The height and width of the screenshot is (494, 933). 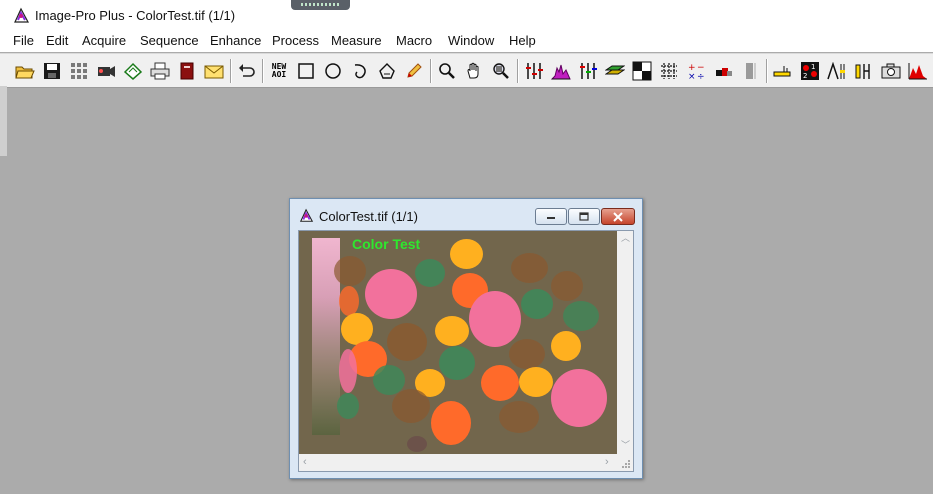 I want to click on email-envelope-icon, so click(x=214, y=71).